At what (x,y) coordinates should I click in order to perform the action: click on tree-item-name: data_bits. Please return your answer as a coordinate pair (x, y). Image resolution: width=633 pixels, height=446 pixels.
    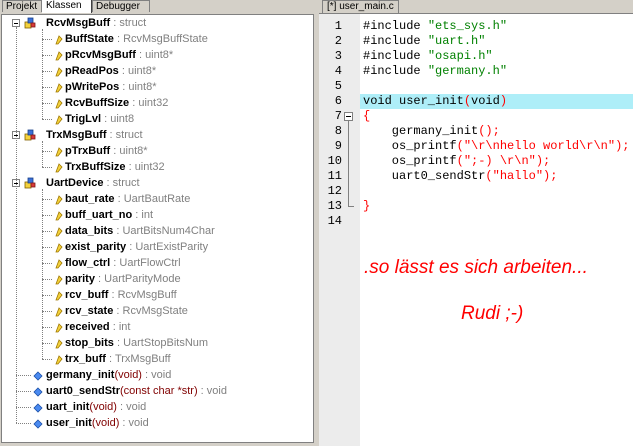
    Looking at the image, I should click on (89, 231).